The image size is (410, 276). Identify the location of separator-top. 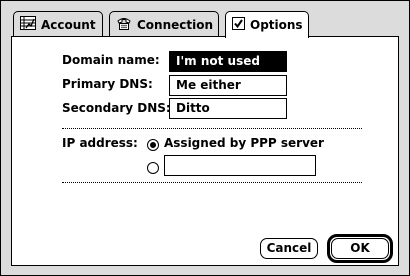
(212, 128).